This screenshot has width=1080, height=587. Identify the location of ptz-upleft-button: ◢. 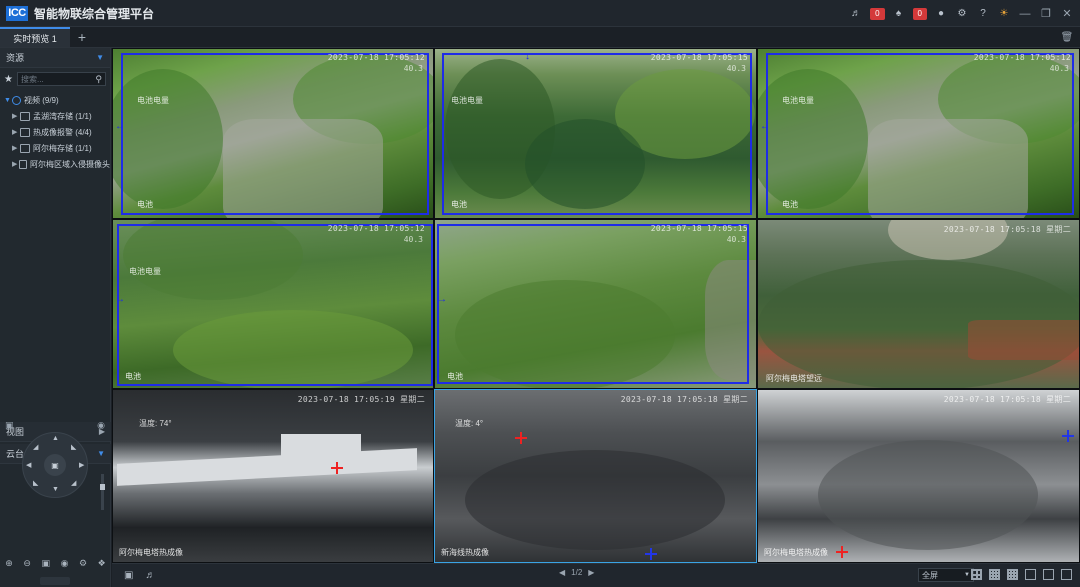
(35, 447).